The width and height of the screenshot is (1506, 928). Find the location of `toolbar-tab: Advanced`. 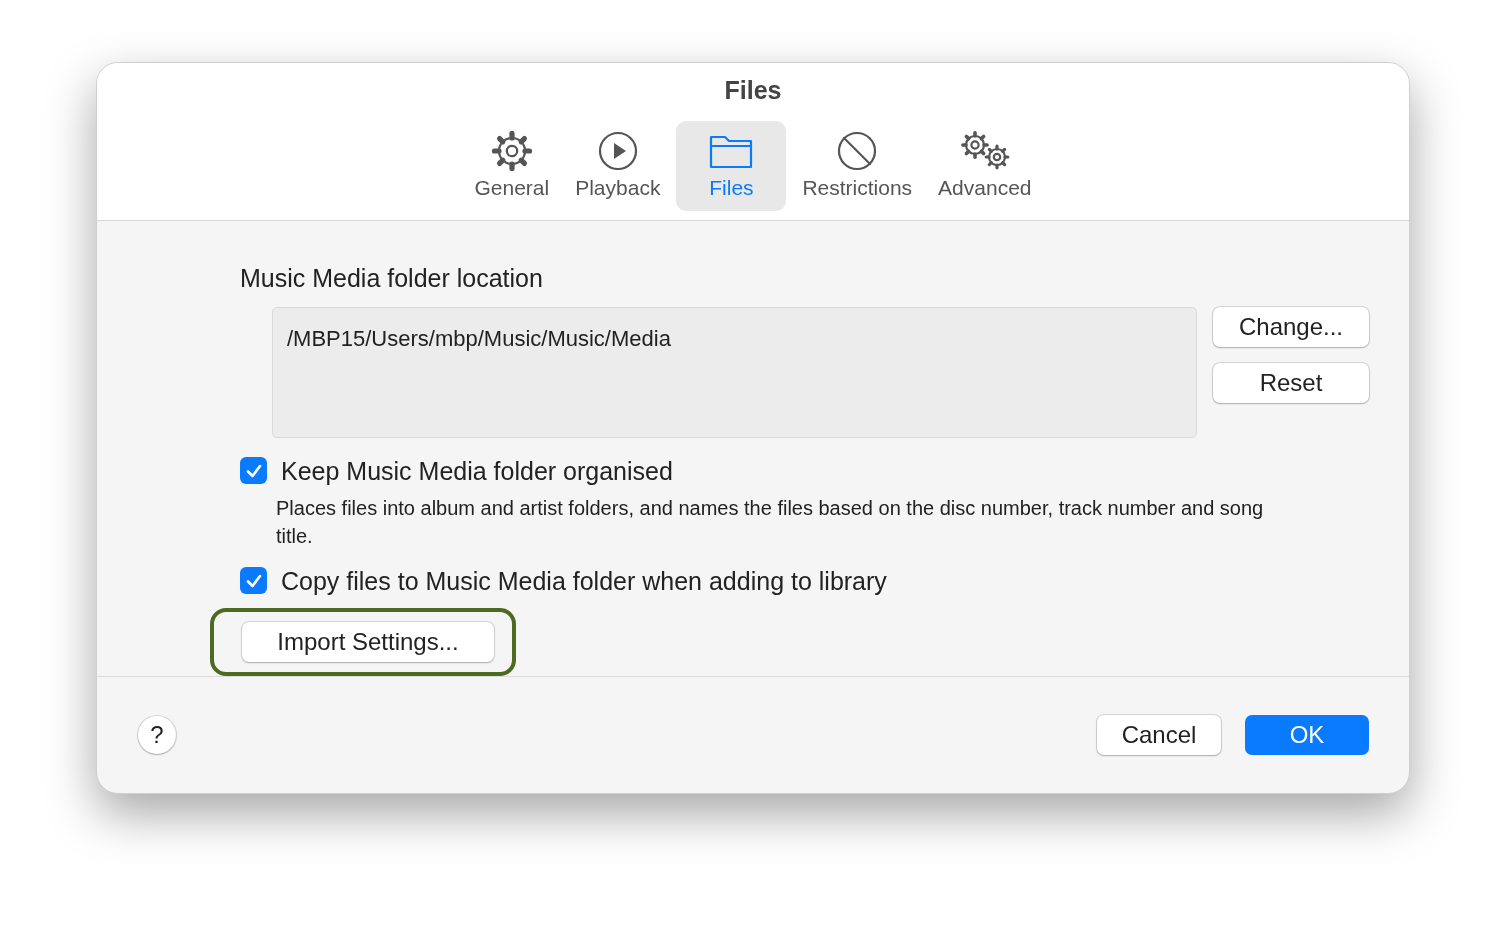

toolbar-tab: Advanced is located at coordinates (985, 166).